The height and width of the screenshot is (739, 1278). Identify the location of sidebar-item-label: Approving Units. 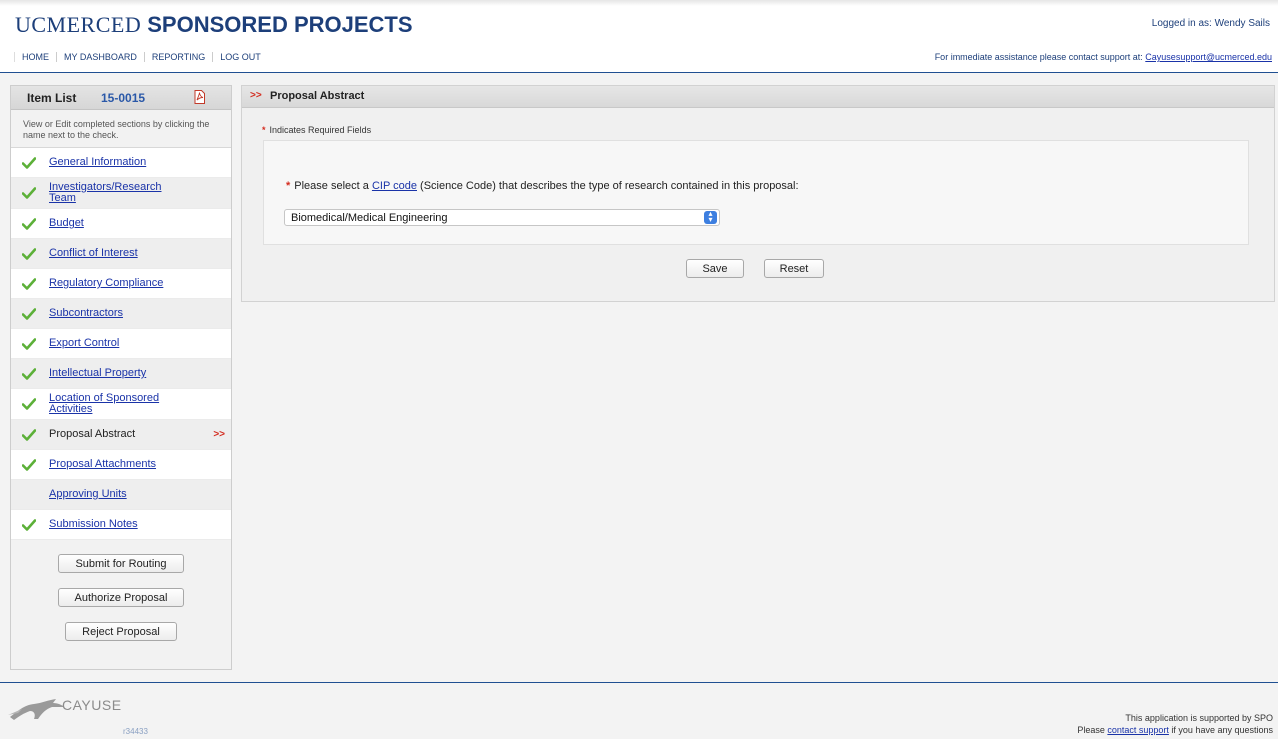
(119, 494).